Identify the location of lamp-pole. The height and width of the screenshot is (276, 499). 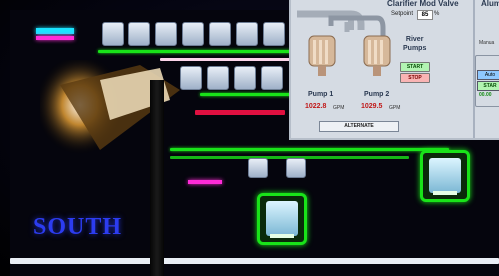
(157, 178).